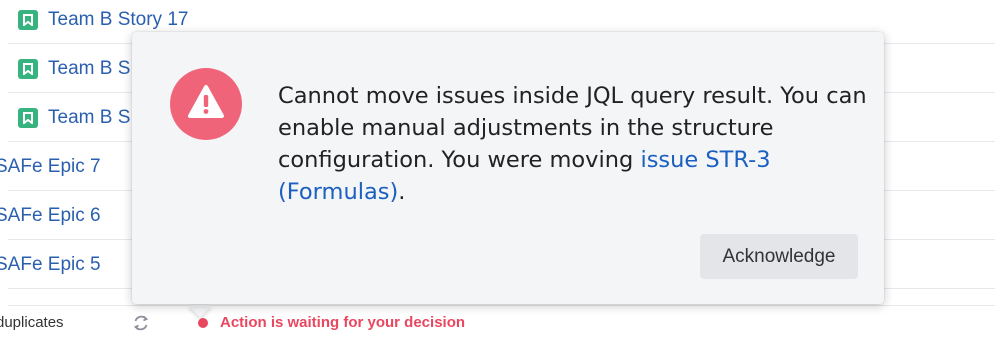 The height and width of the screenshot is (339, 995). Describe the element at coordinates (141, 323) in the screenshot. I see `refresh-icon` at that location.